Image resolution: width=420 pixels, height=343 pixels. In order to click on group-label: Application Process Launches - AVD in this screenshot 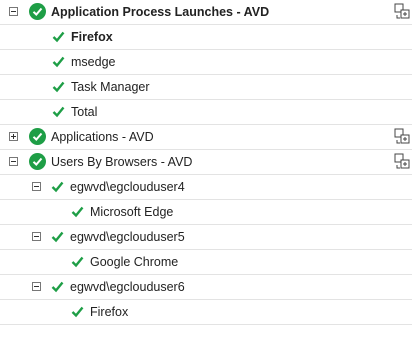, I will do `click(160, 12)`.